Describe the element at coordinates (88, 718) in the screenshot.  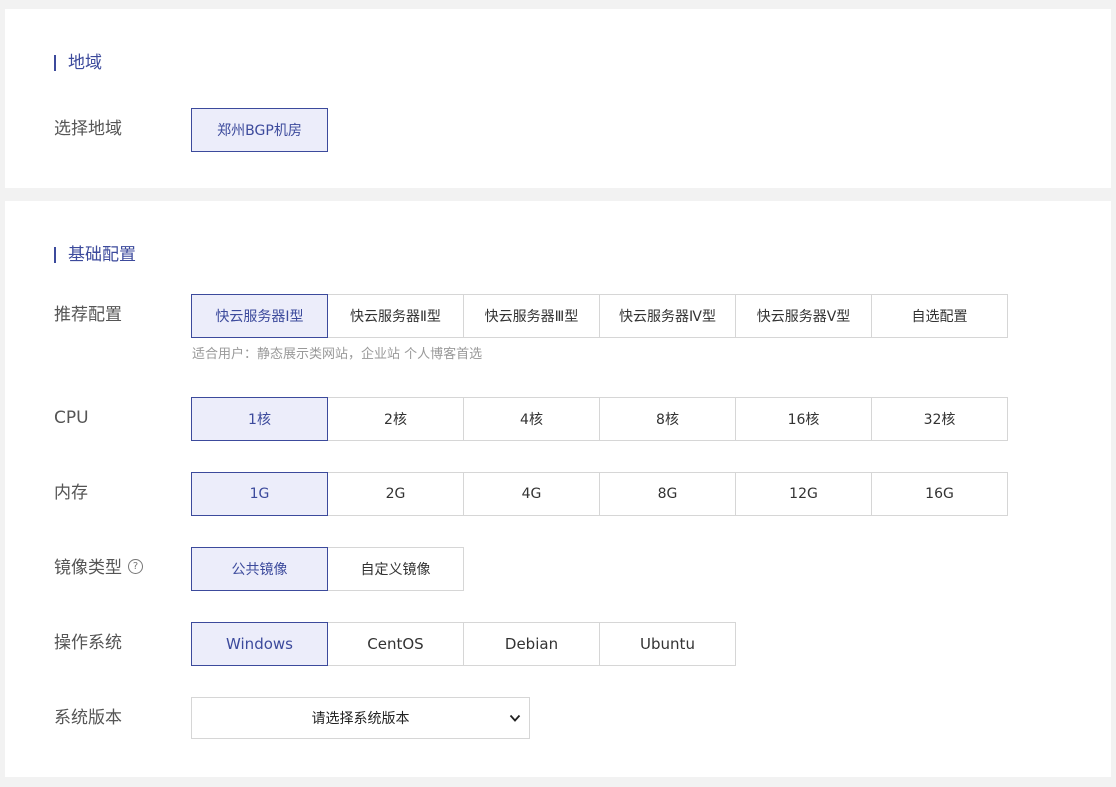
I see `os-version-label: 系统版本` at that location.